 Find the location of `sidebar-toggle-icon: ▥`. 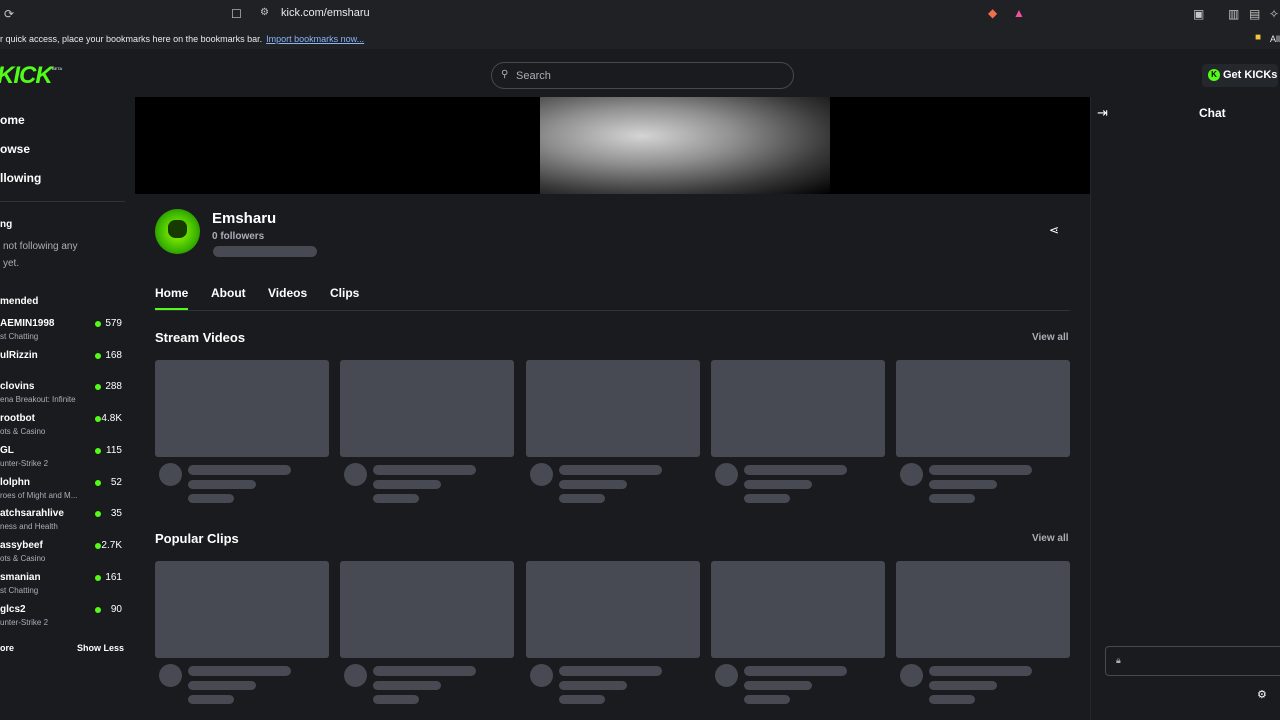

sidebar-toggle-icon: ▥ is located at coordinates (1233, 14).